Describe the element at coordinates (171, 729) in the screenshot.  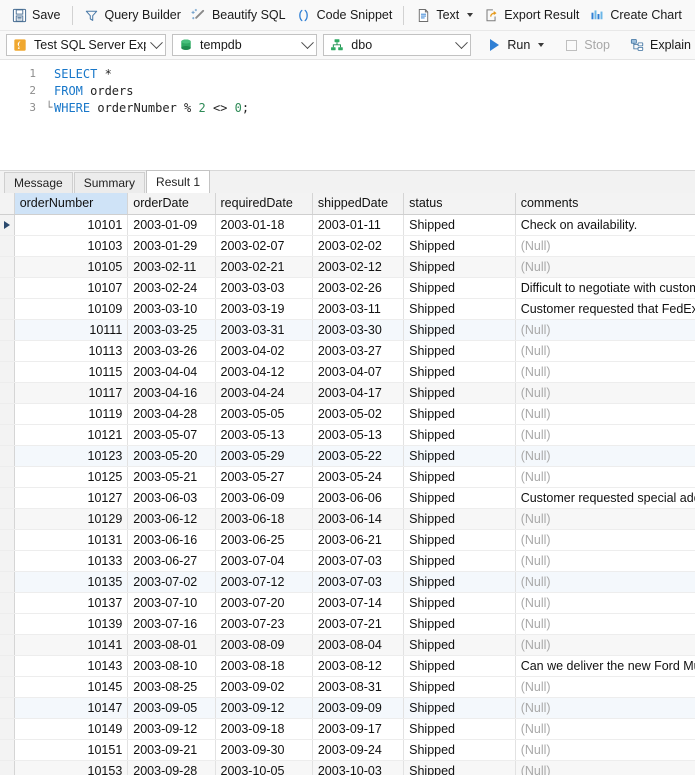
I see `cell-orderdate: 2003-09-12` at that location.